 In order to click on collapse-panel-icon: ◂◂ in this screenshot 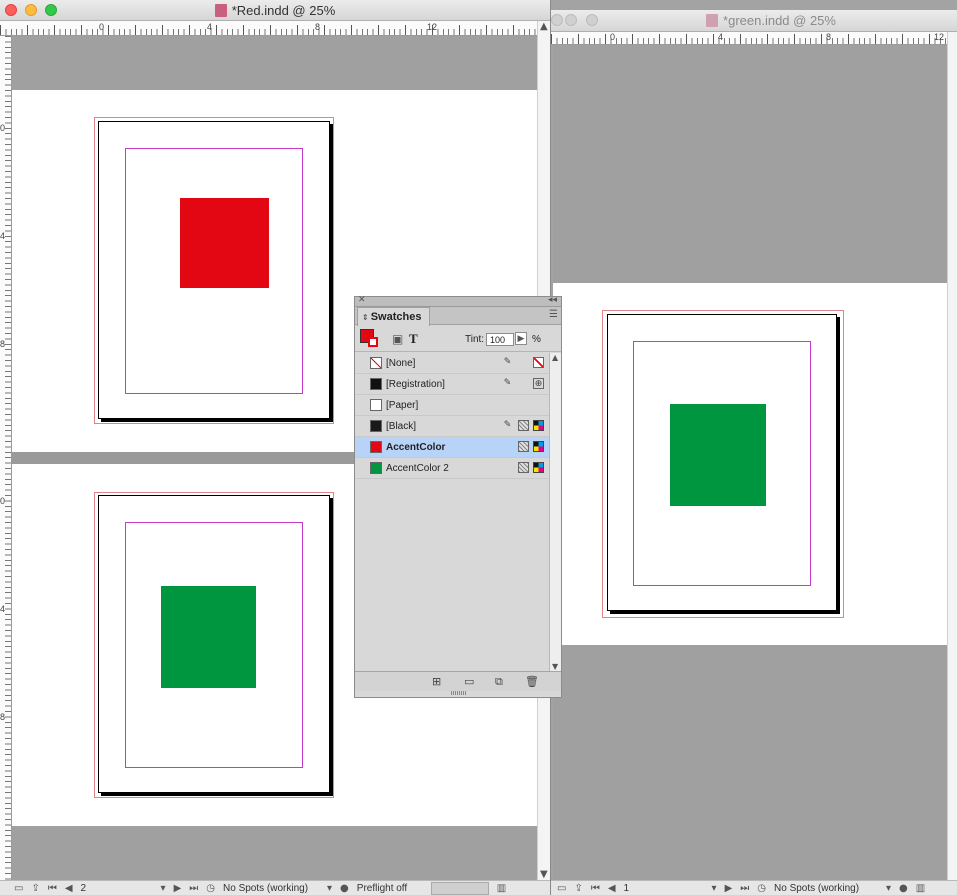, I will do `click(552, 300)`.